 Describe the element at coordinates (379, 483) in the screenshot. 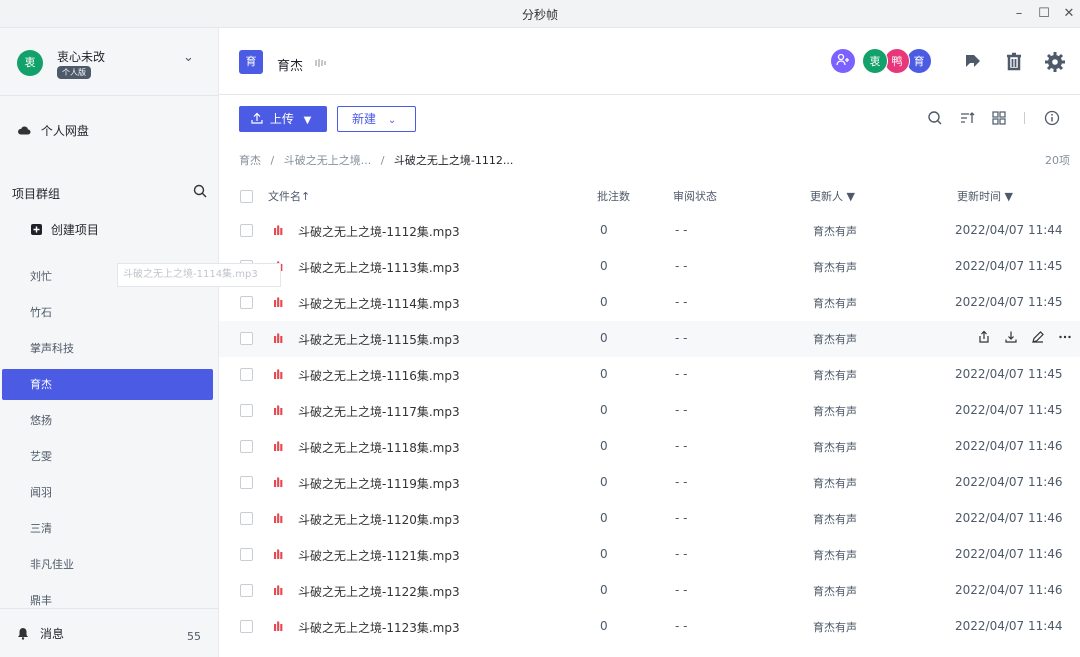

I see `file-name: 斗破之无上之境-1119集.mp3` at that location.